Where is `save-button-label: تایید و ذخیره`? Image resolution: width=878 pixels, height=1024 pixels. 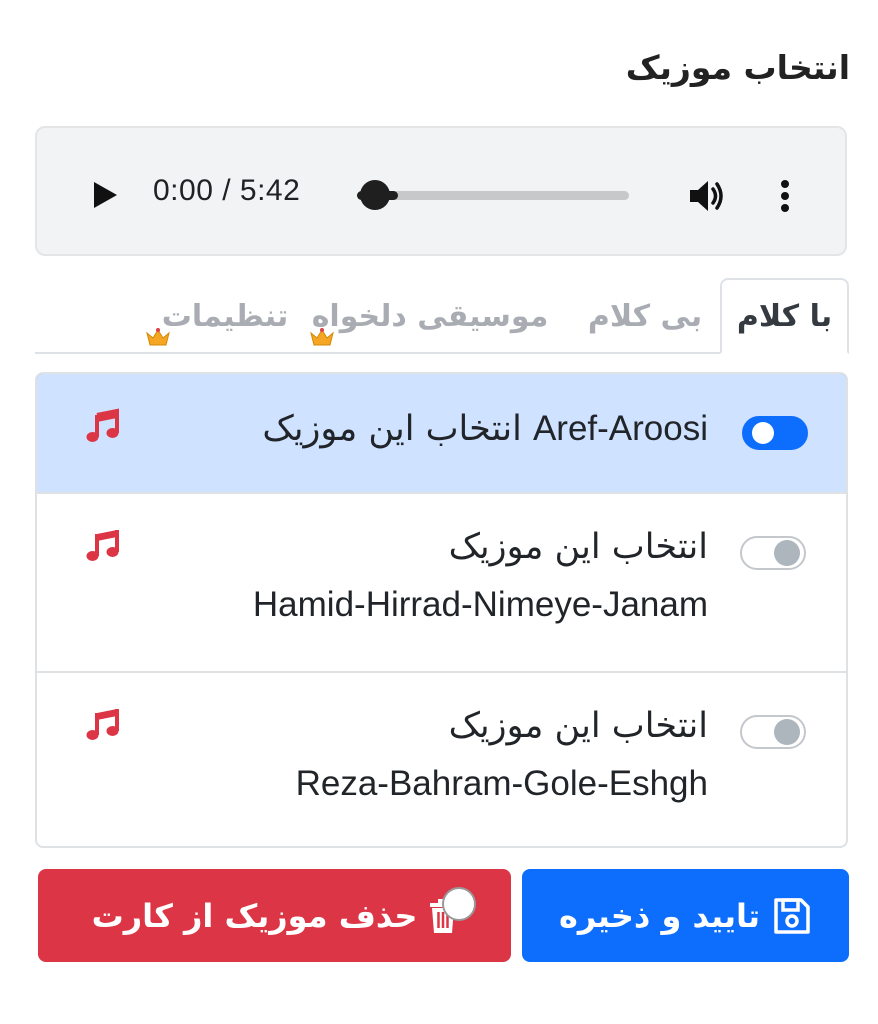 save-button-label: تایید و ذخیره is located at coordinates (659, 915).